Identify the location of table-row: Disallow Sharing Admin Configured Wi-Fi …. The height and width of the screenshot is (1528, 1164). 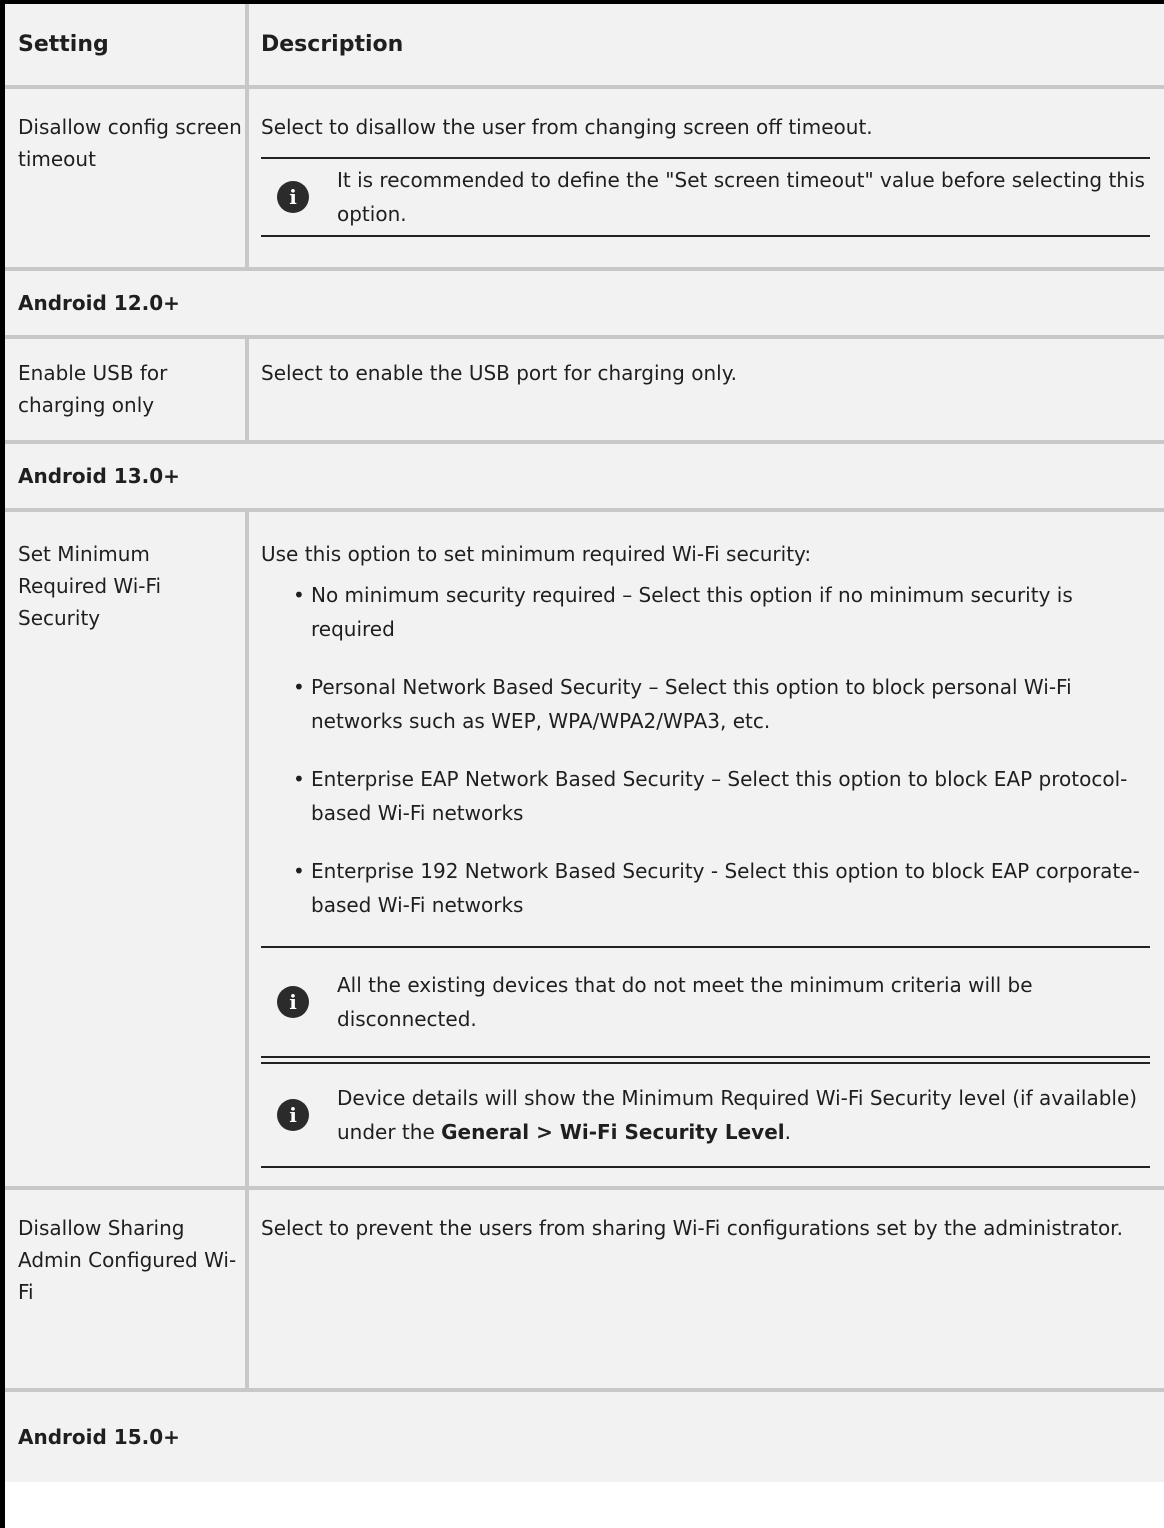
(584, 1288).